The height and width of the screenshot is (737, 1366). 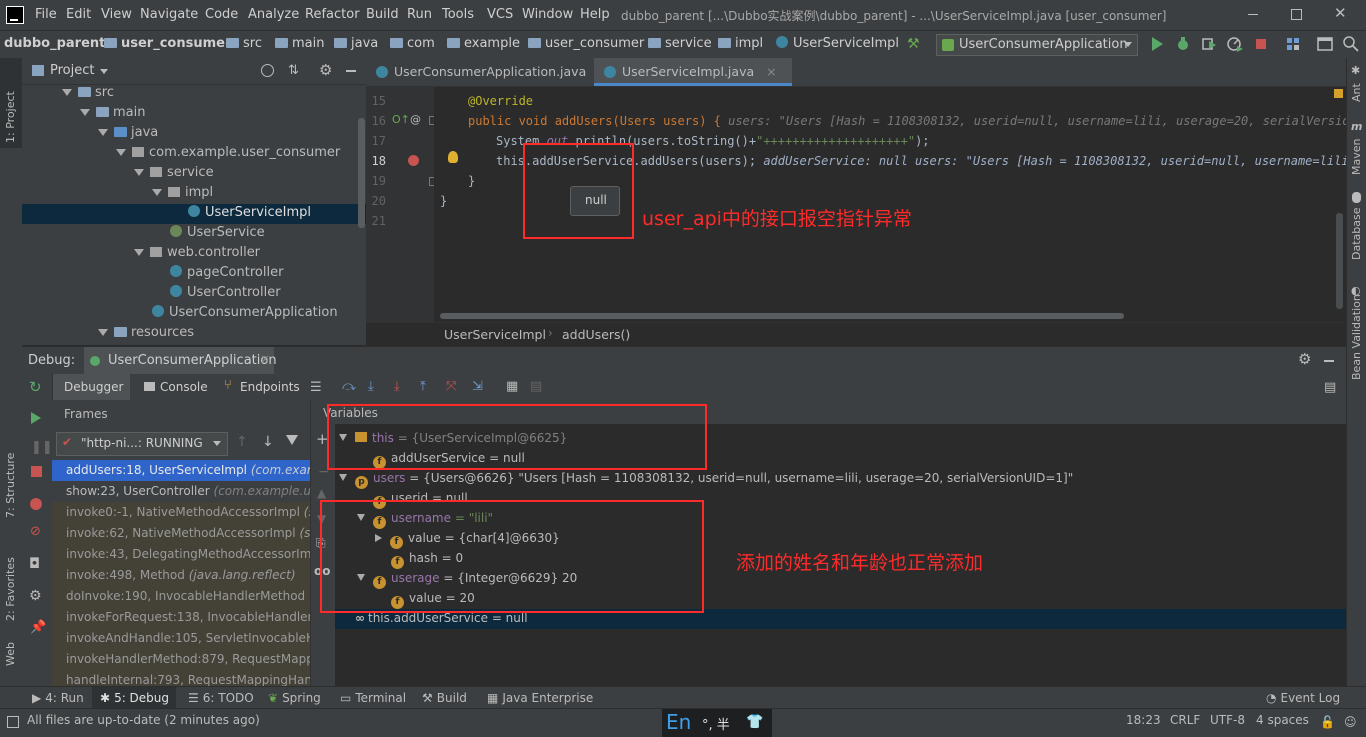 What do you see at coordinates (1209, 44) in the screenshot?
I see `coverage-icon` at bounding box center [1209, 44].